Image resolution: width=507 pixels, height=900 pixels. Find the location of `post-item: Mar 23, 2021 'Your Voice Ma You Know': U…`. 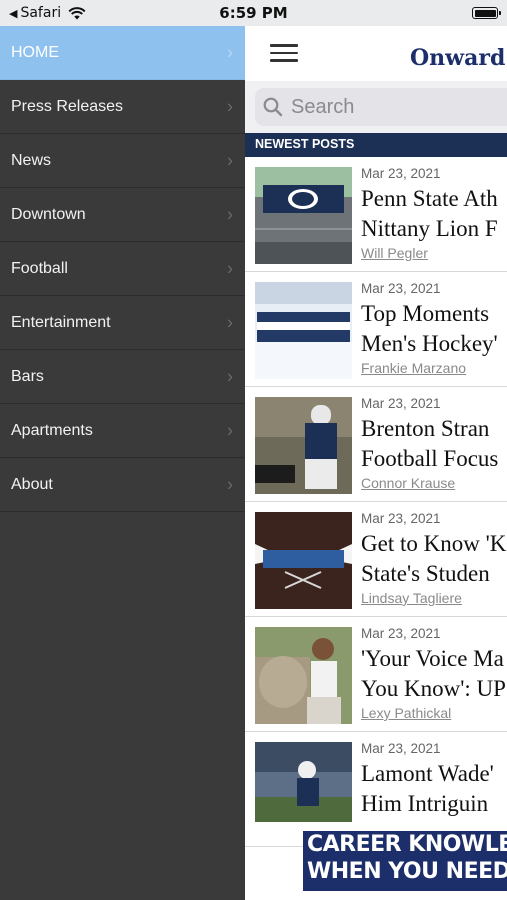

post-item: Mar 23, 2021 'Your Voice Ma You Know': U… is located at coordinates (376, 674).